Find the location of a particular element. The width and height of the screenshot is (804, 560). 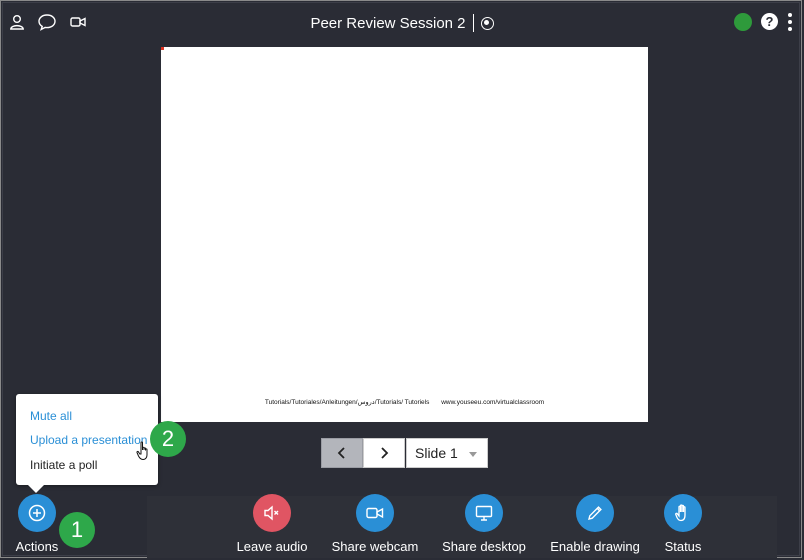

record-icon is located at coordinates (487, 23).